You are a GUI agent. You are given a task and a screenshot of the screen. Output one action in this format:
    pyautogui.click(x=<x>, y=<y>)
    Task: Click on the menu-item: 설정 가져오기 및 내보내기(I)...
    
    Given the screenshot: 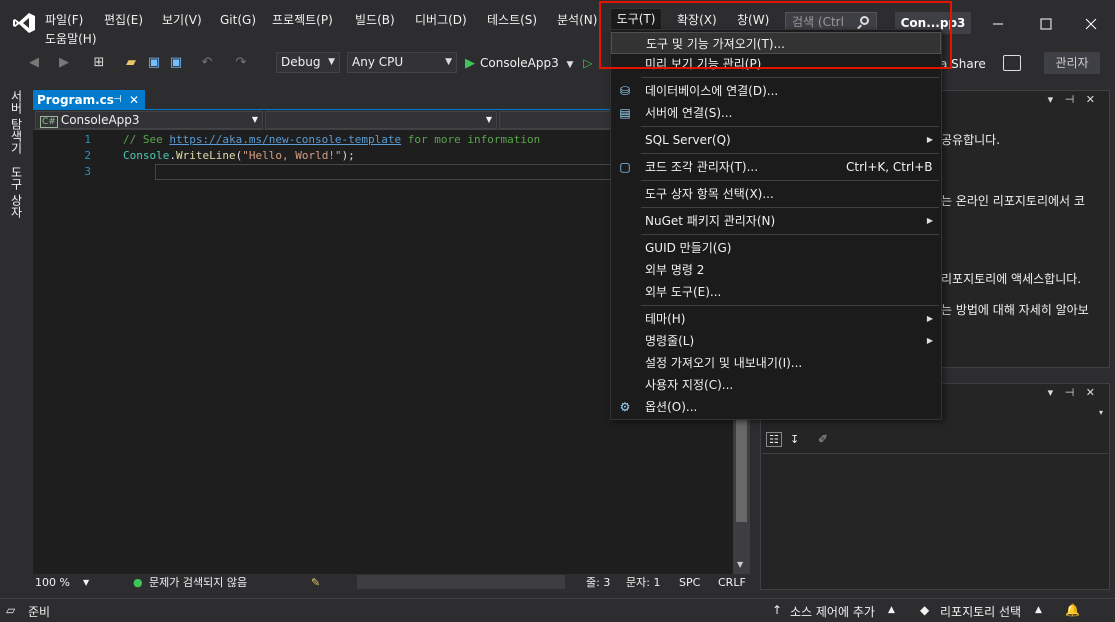 What is the action you would take?
    pyautogui.click(x=776, y=363)
    